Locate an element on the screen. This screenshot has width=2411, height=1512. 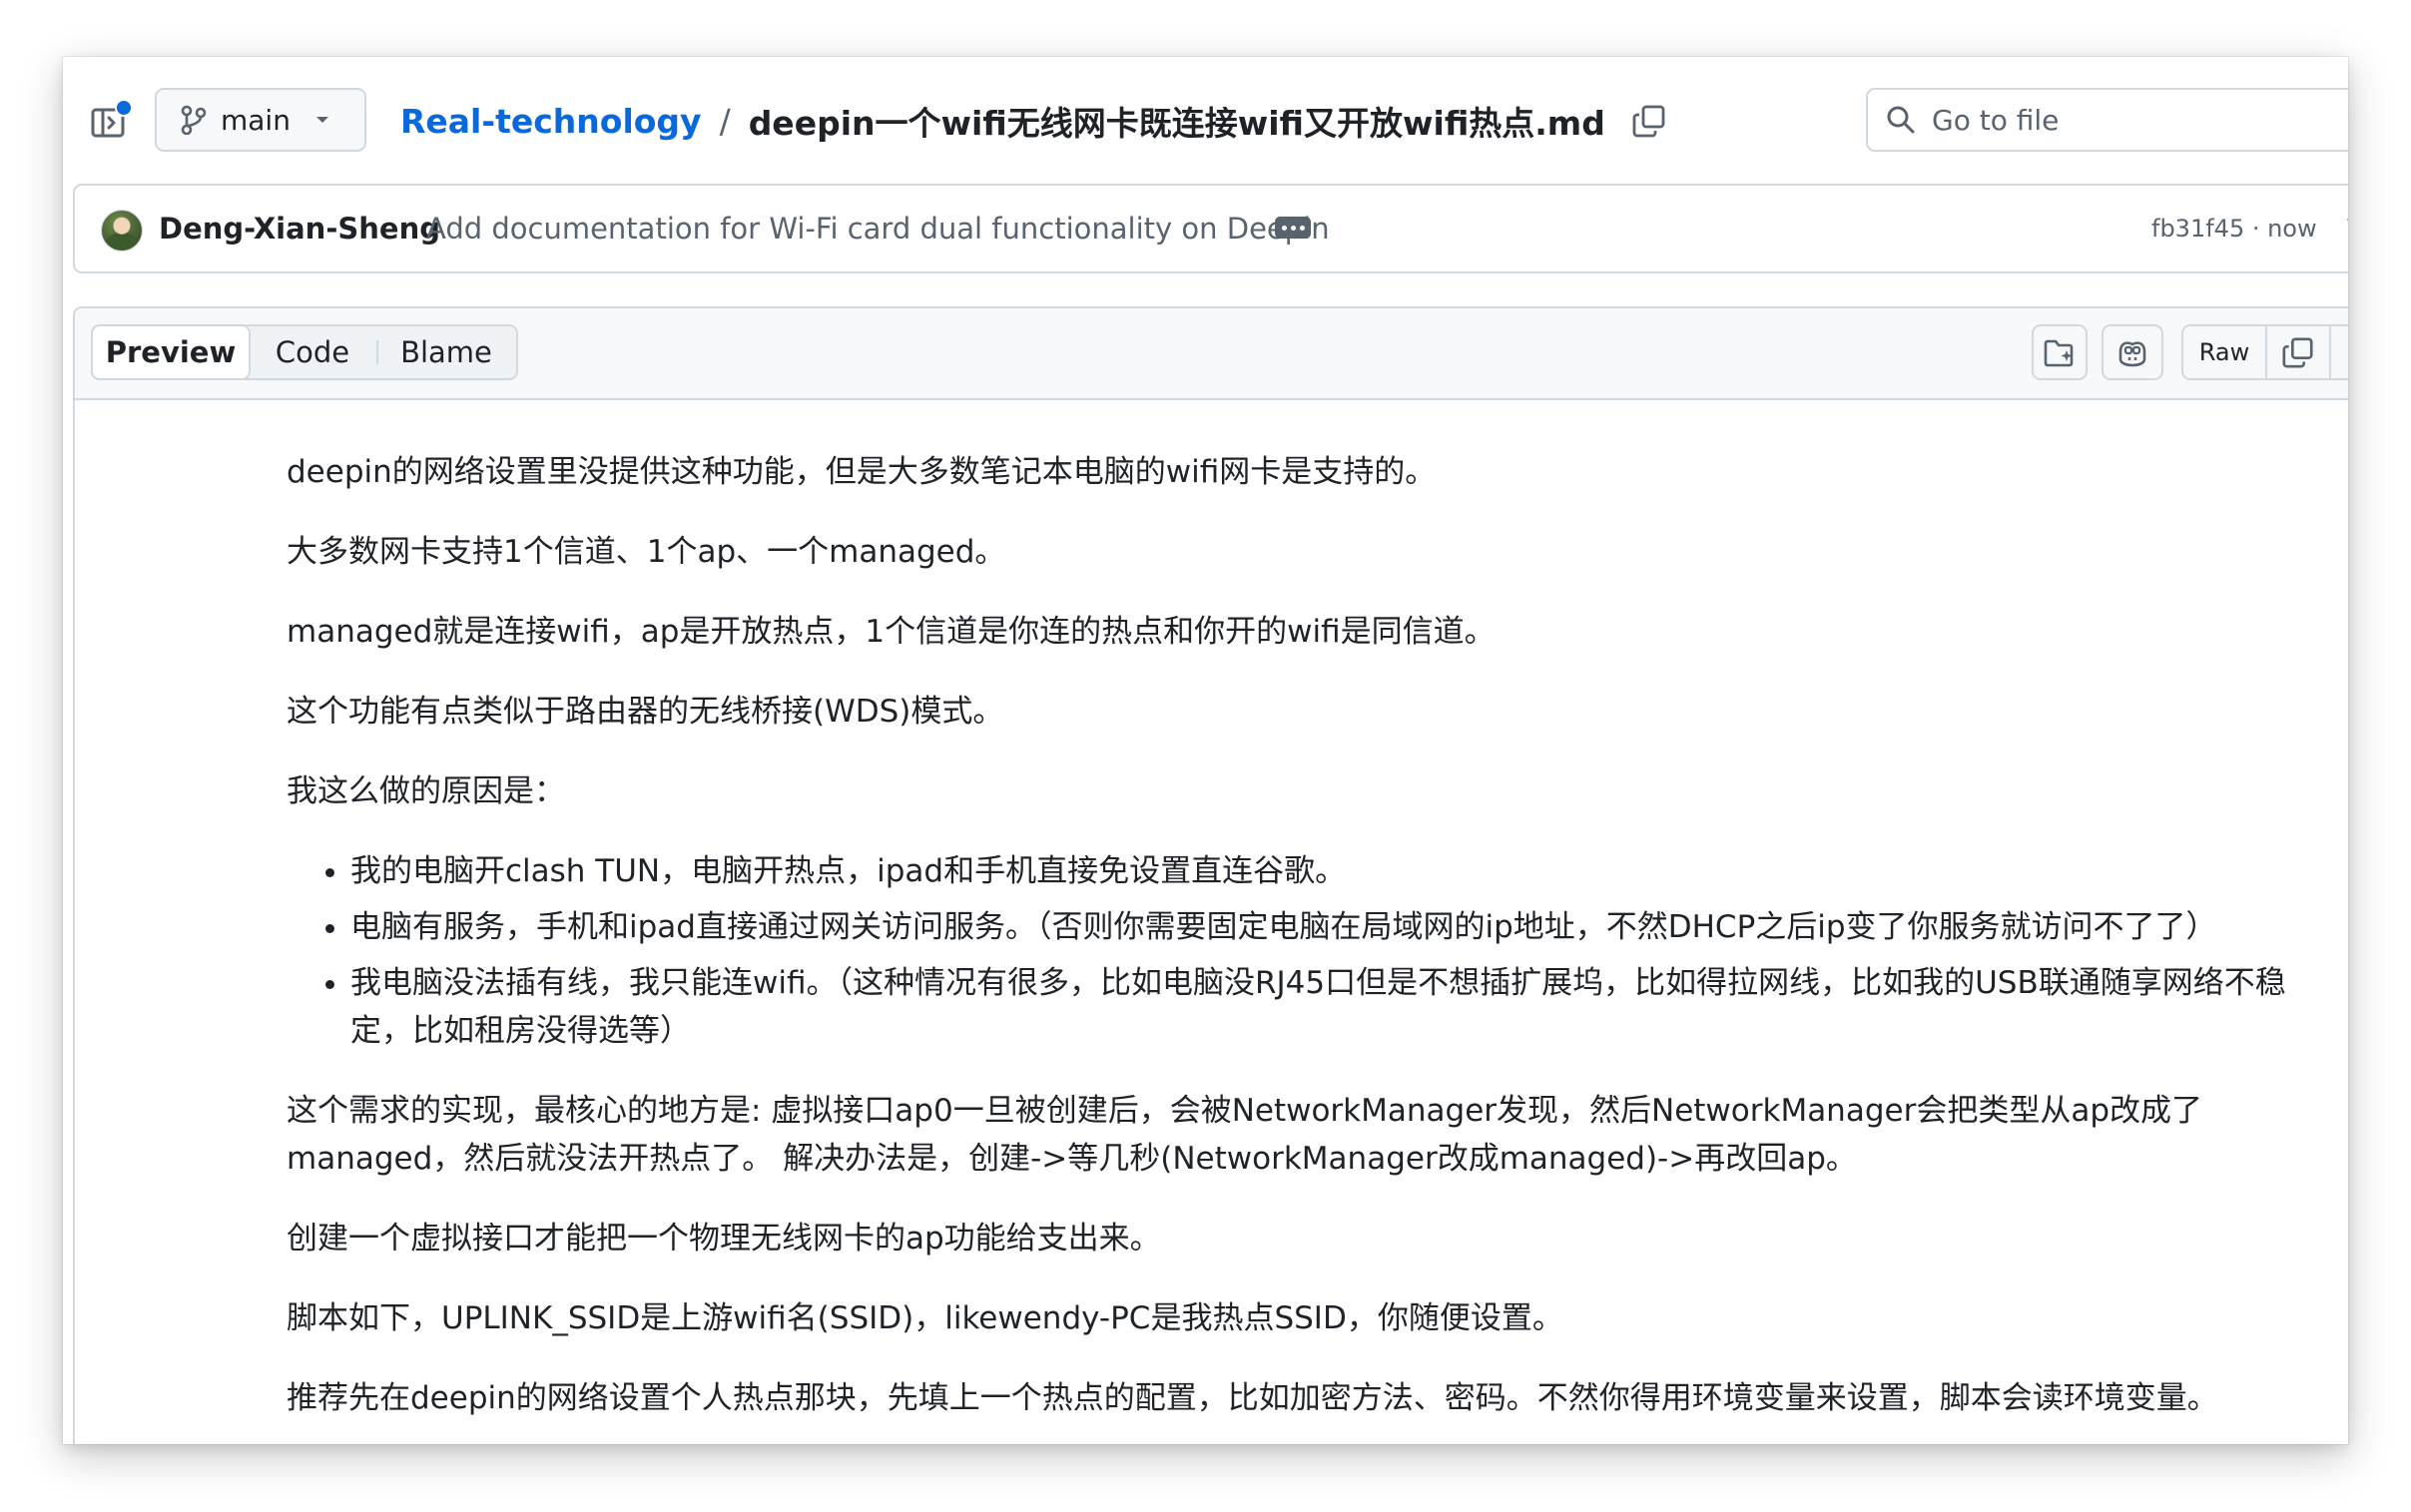
triangle-down-icon is located at coordinates (321, 120).